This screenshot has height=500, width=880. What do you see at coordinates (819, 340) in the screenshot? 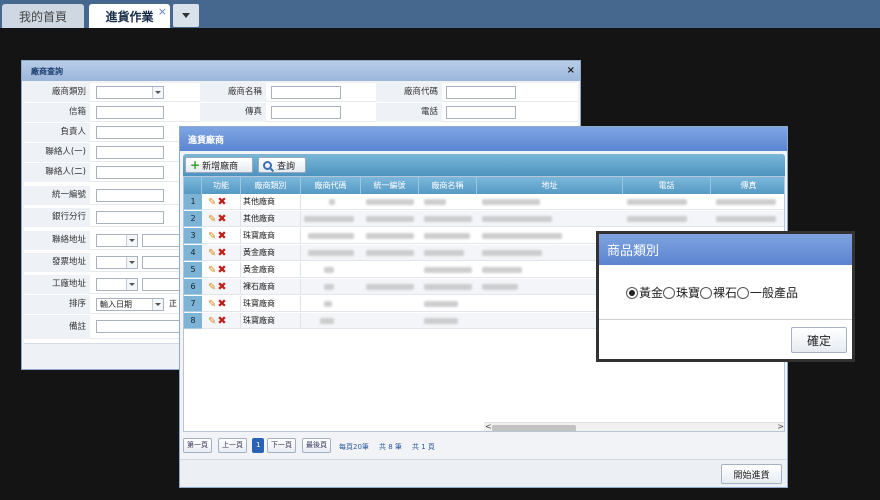
I see `confirm-button: 確定` at bounding box center [819, 340].